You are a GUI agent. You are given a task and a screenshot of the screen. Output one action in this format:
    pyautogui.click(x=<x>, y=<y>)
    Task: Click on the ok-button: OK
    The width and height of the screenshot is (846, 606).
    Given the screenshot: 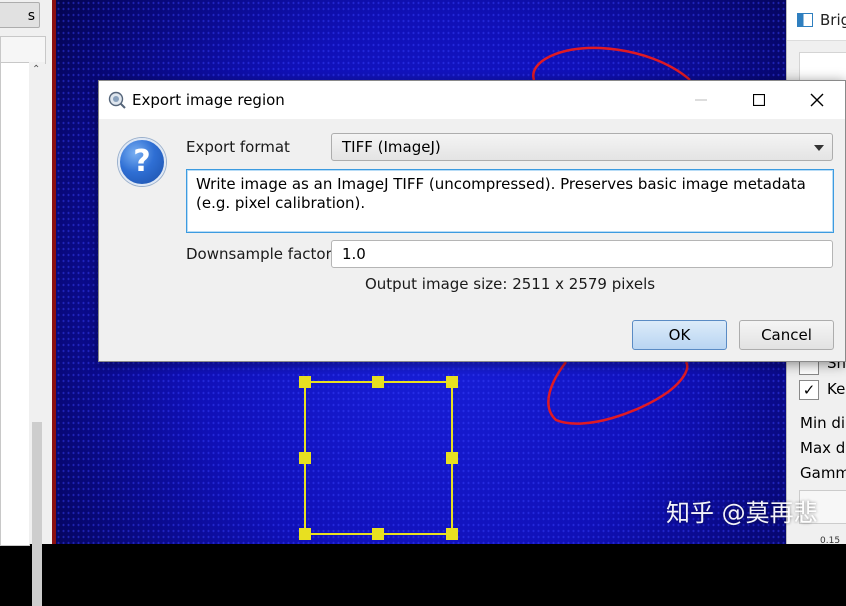 What is the action you would take?
    pyautogui.click(x=679, y=335)
    